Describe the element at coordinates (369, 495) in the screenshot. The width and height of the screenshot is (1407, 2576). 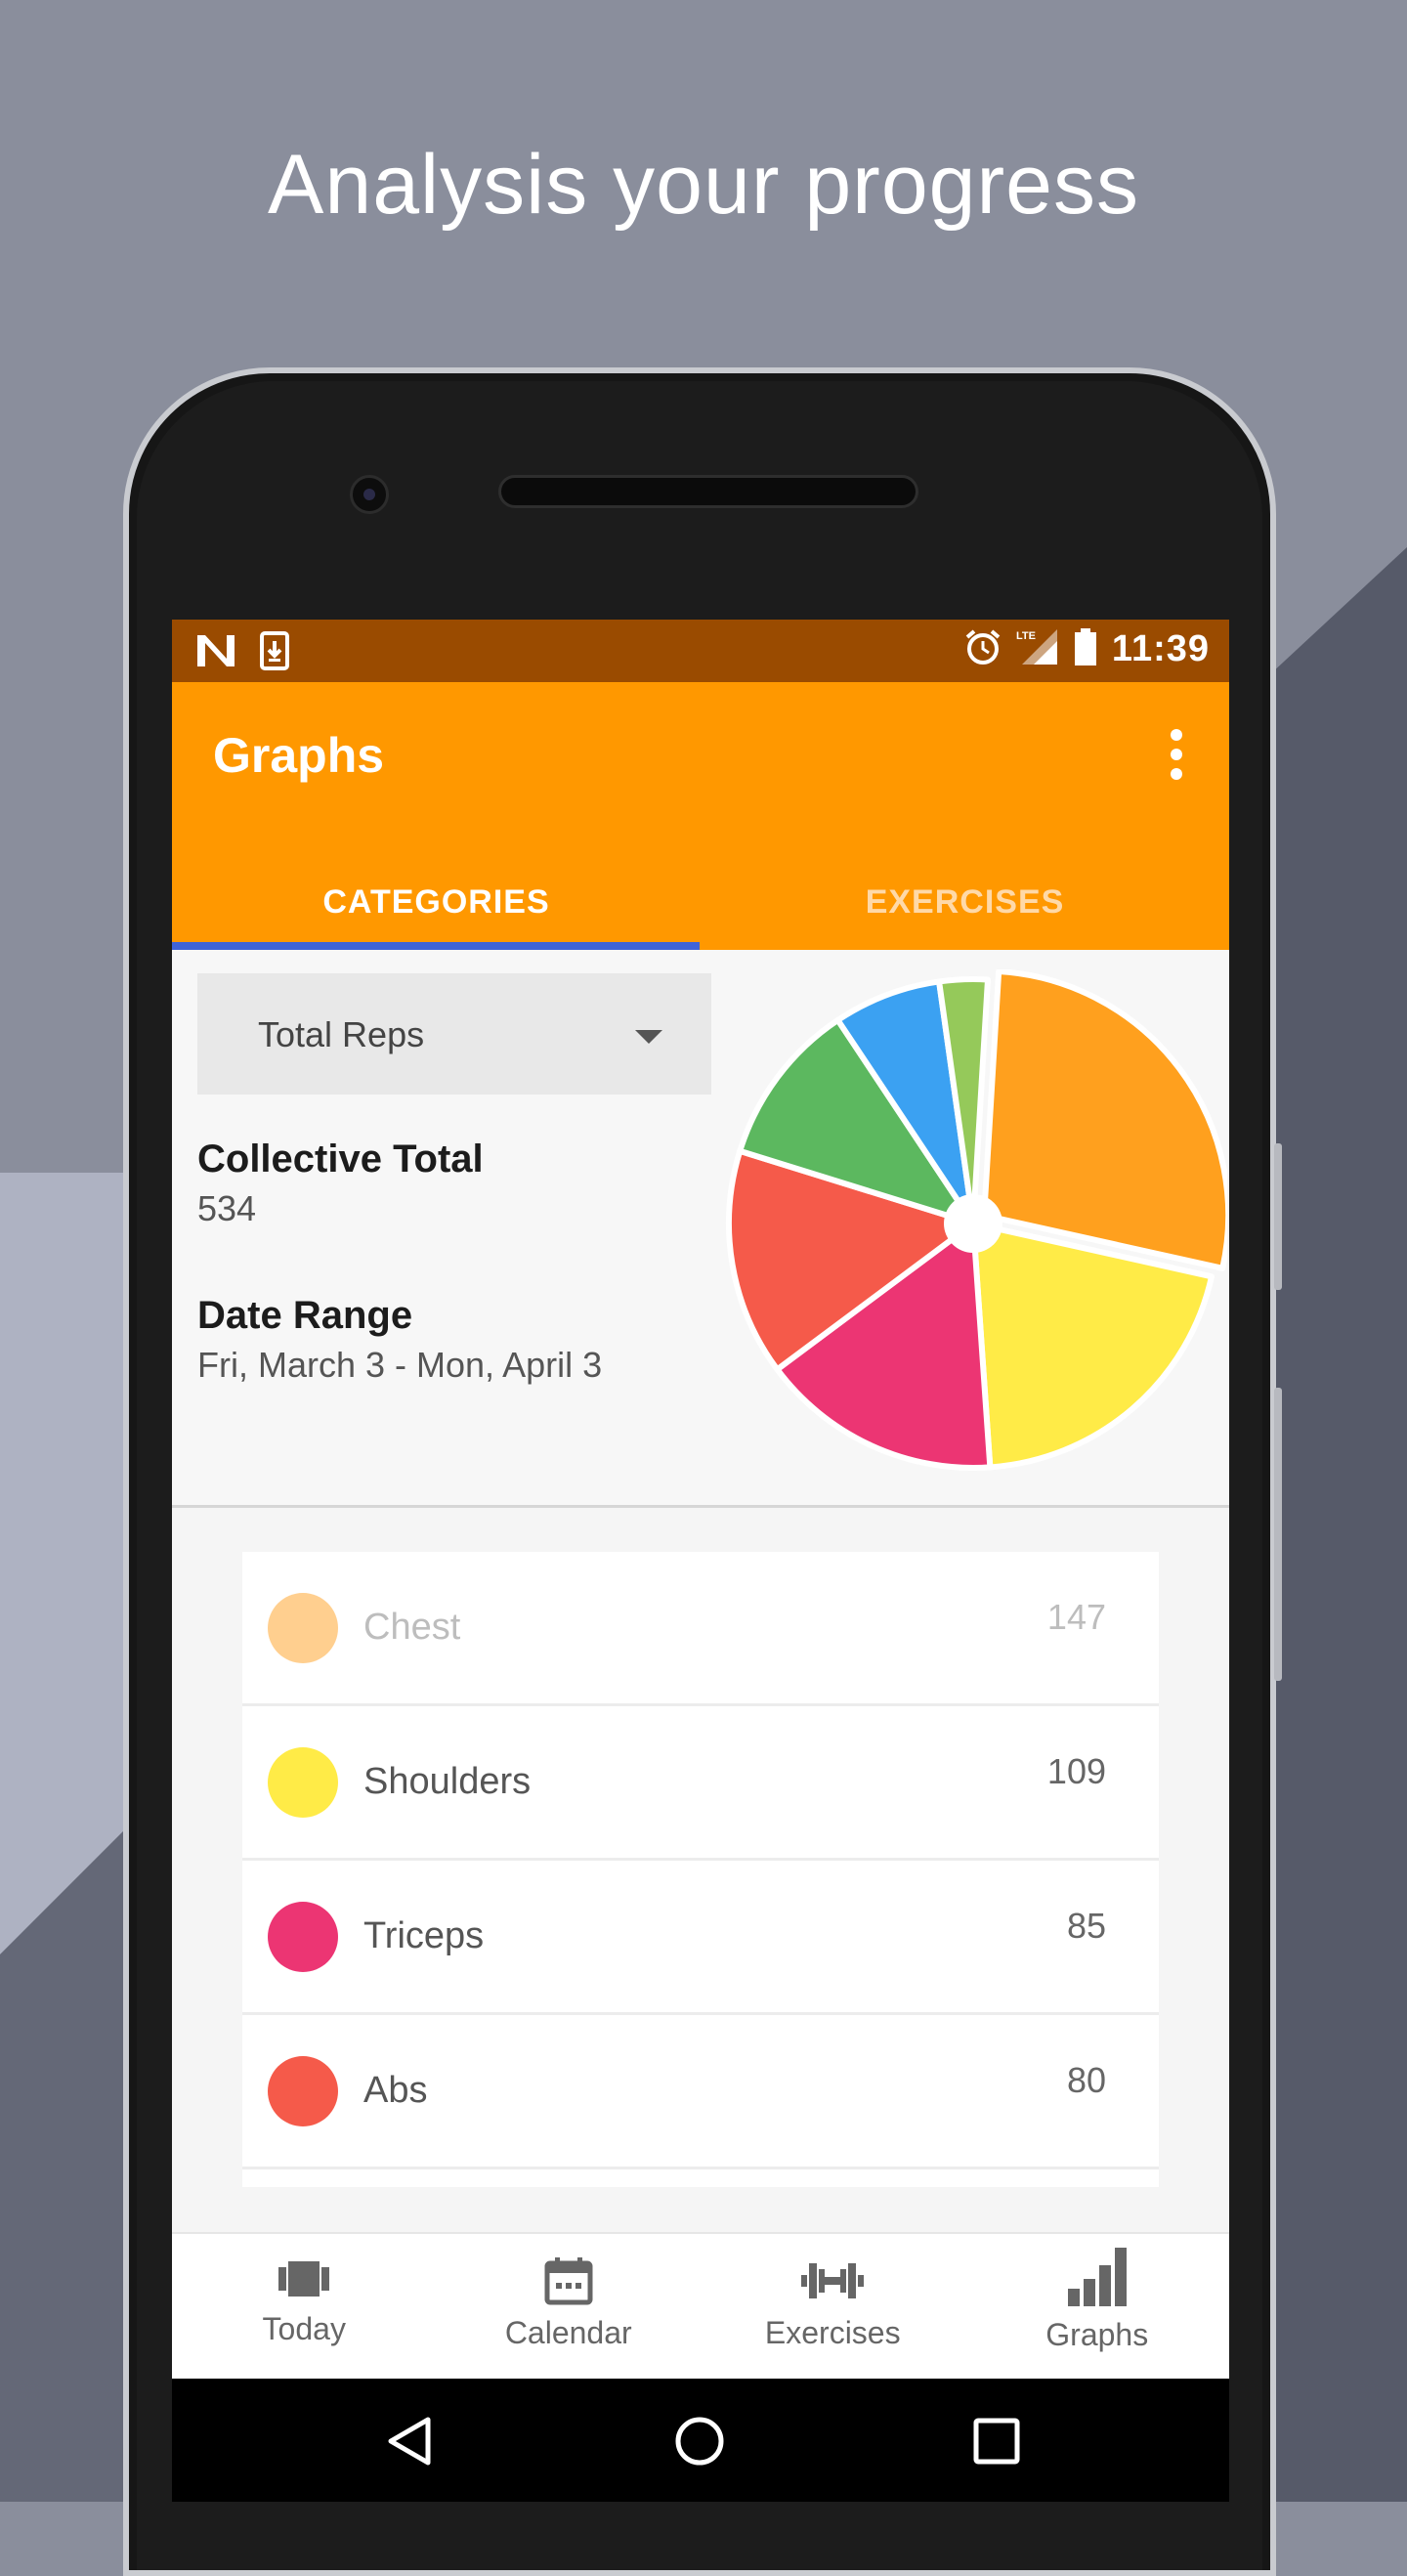
I see `front-camera` at that location.